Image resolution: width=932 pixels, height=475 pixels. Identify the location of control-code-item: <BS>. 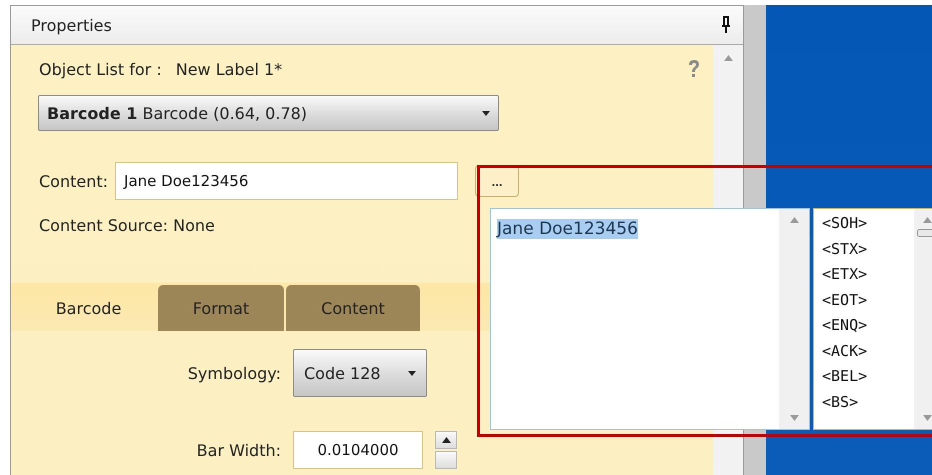
(868, 402).